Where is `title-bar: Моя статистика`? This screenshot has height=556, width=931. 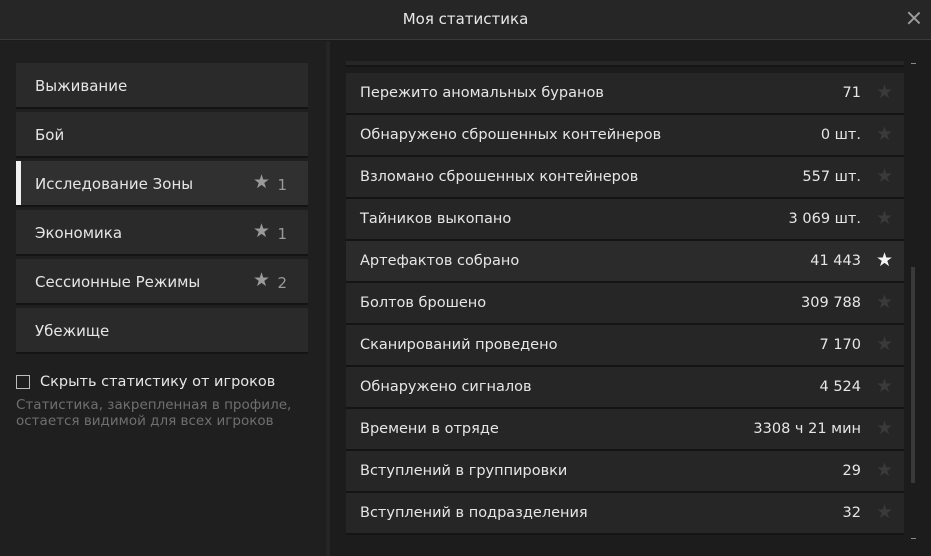 title-bar: Моя статистика is located at coordinates (465, 20).